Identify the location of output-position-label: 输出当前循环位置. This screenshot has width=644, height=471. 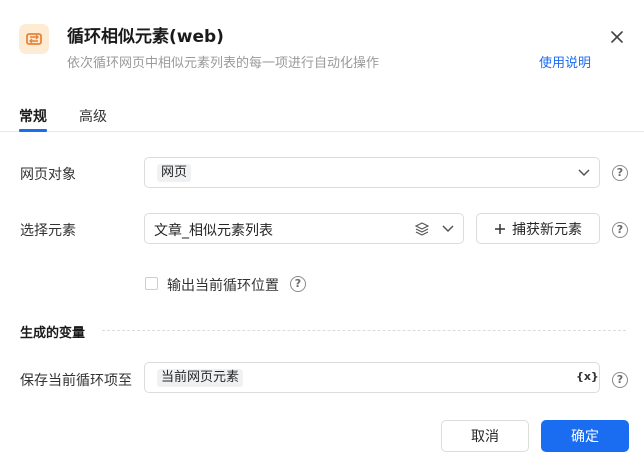
(223, 286).